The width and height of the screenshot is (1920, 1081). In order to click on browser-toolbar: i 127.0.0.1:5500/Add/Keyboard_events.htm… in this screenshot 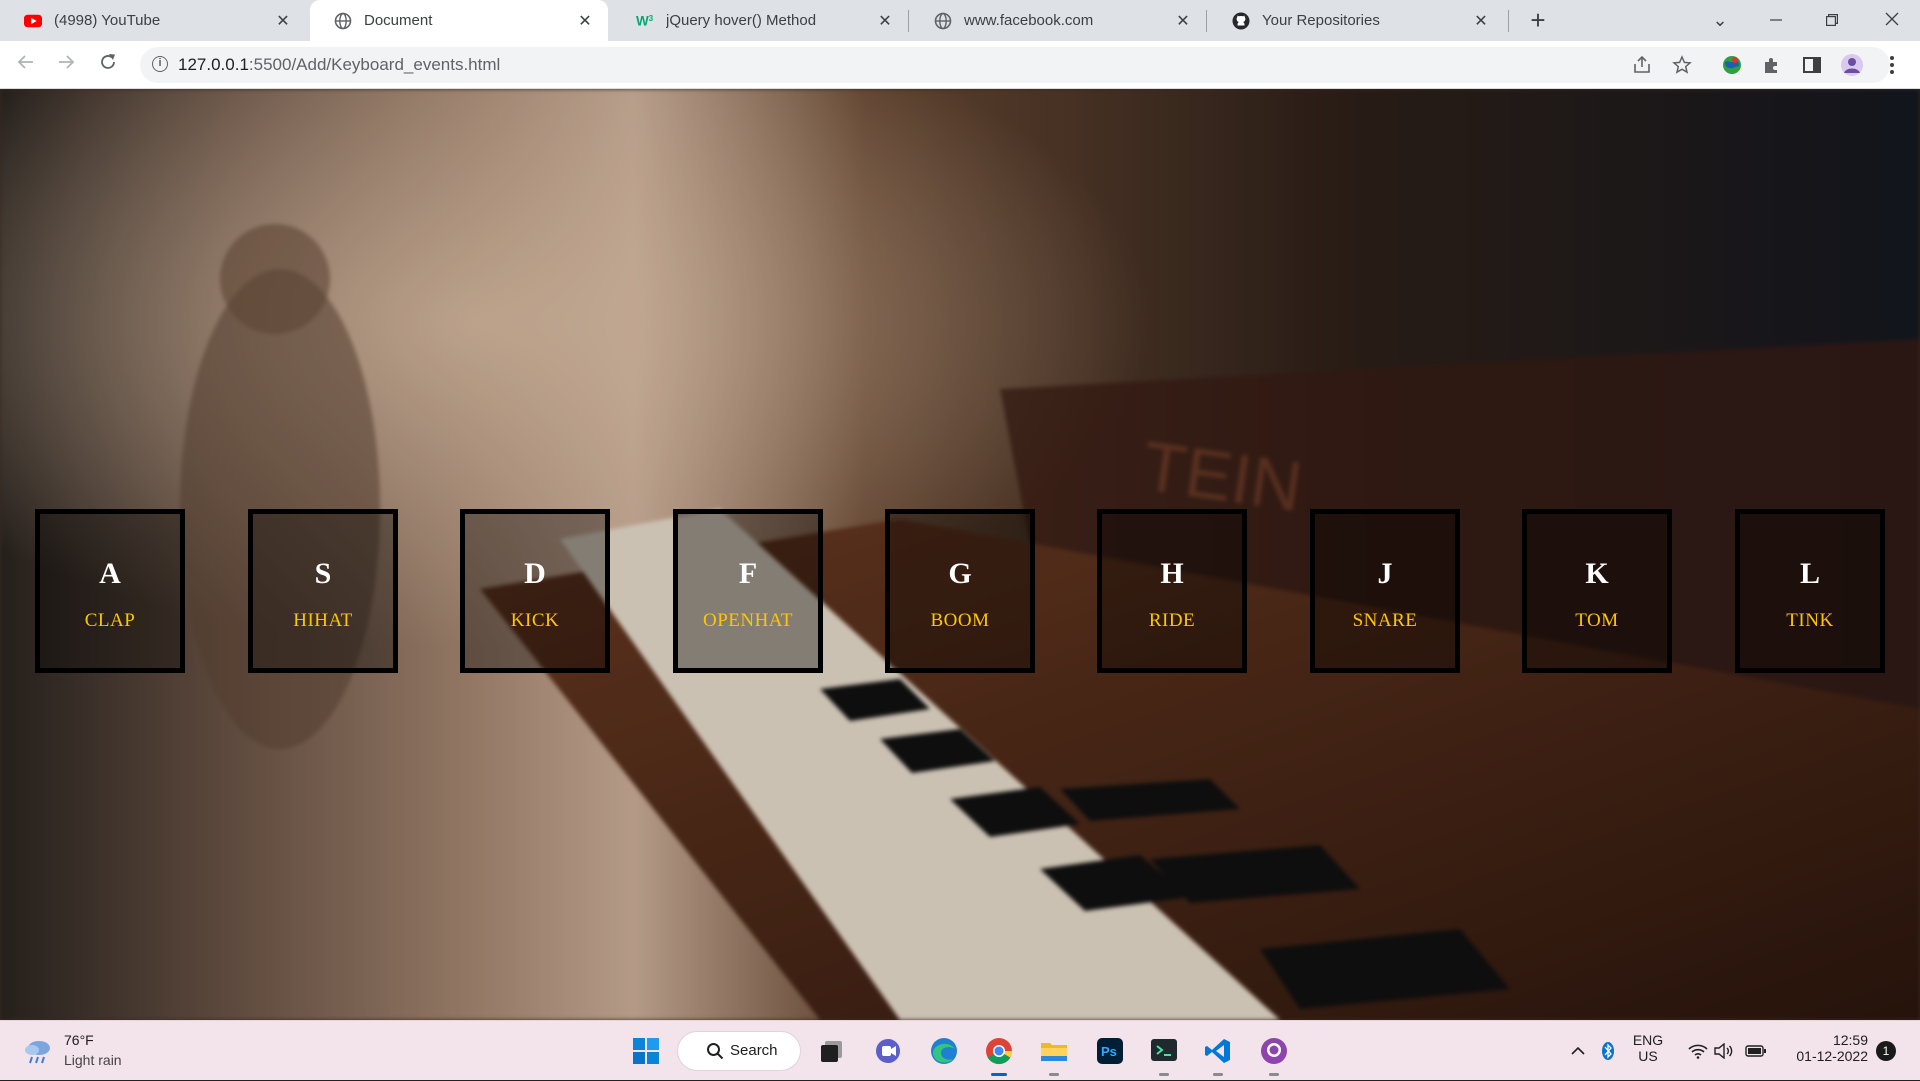, I will do `click(960, 65)`.